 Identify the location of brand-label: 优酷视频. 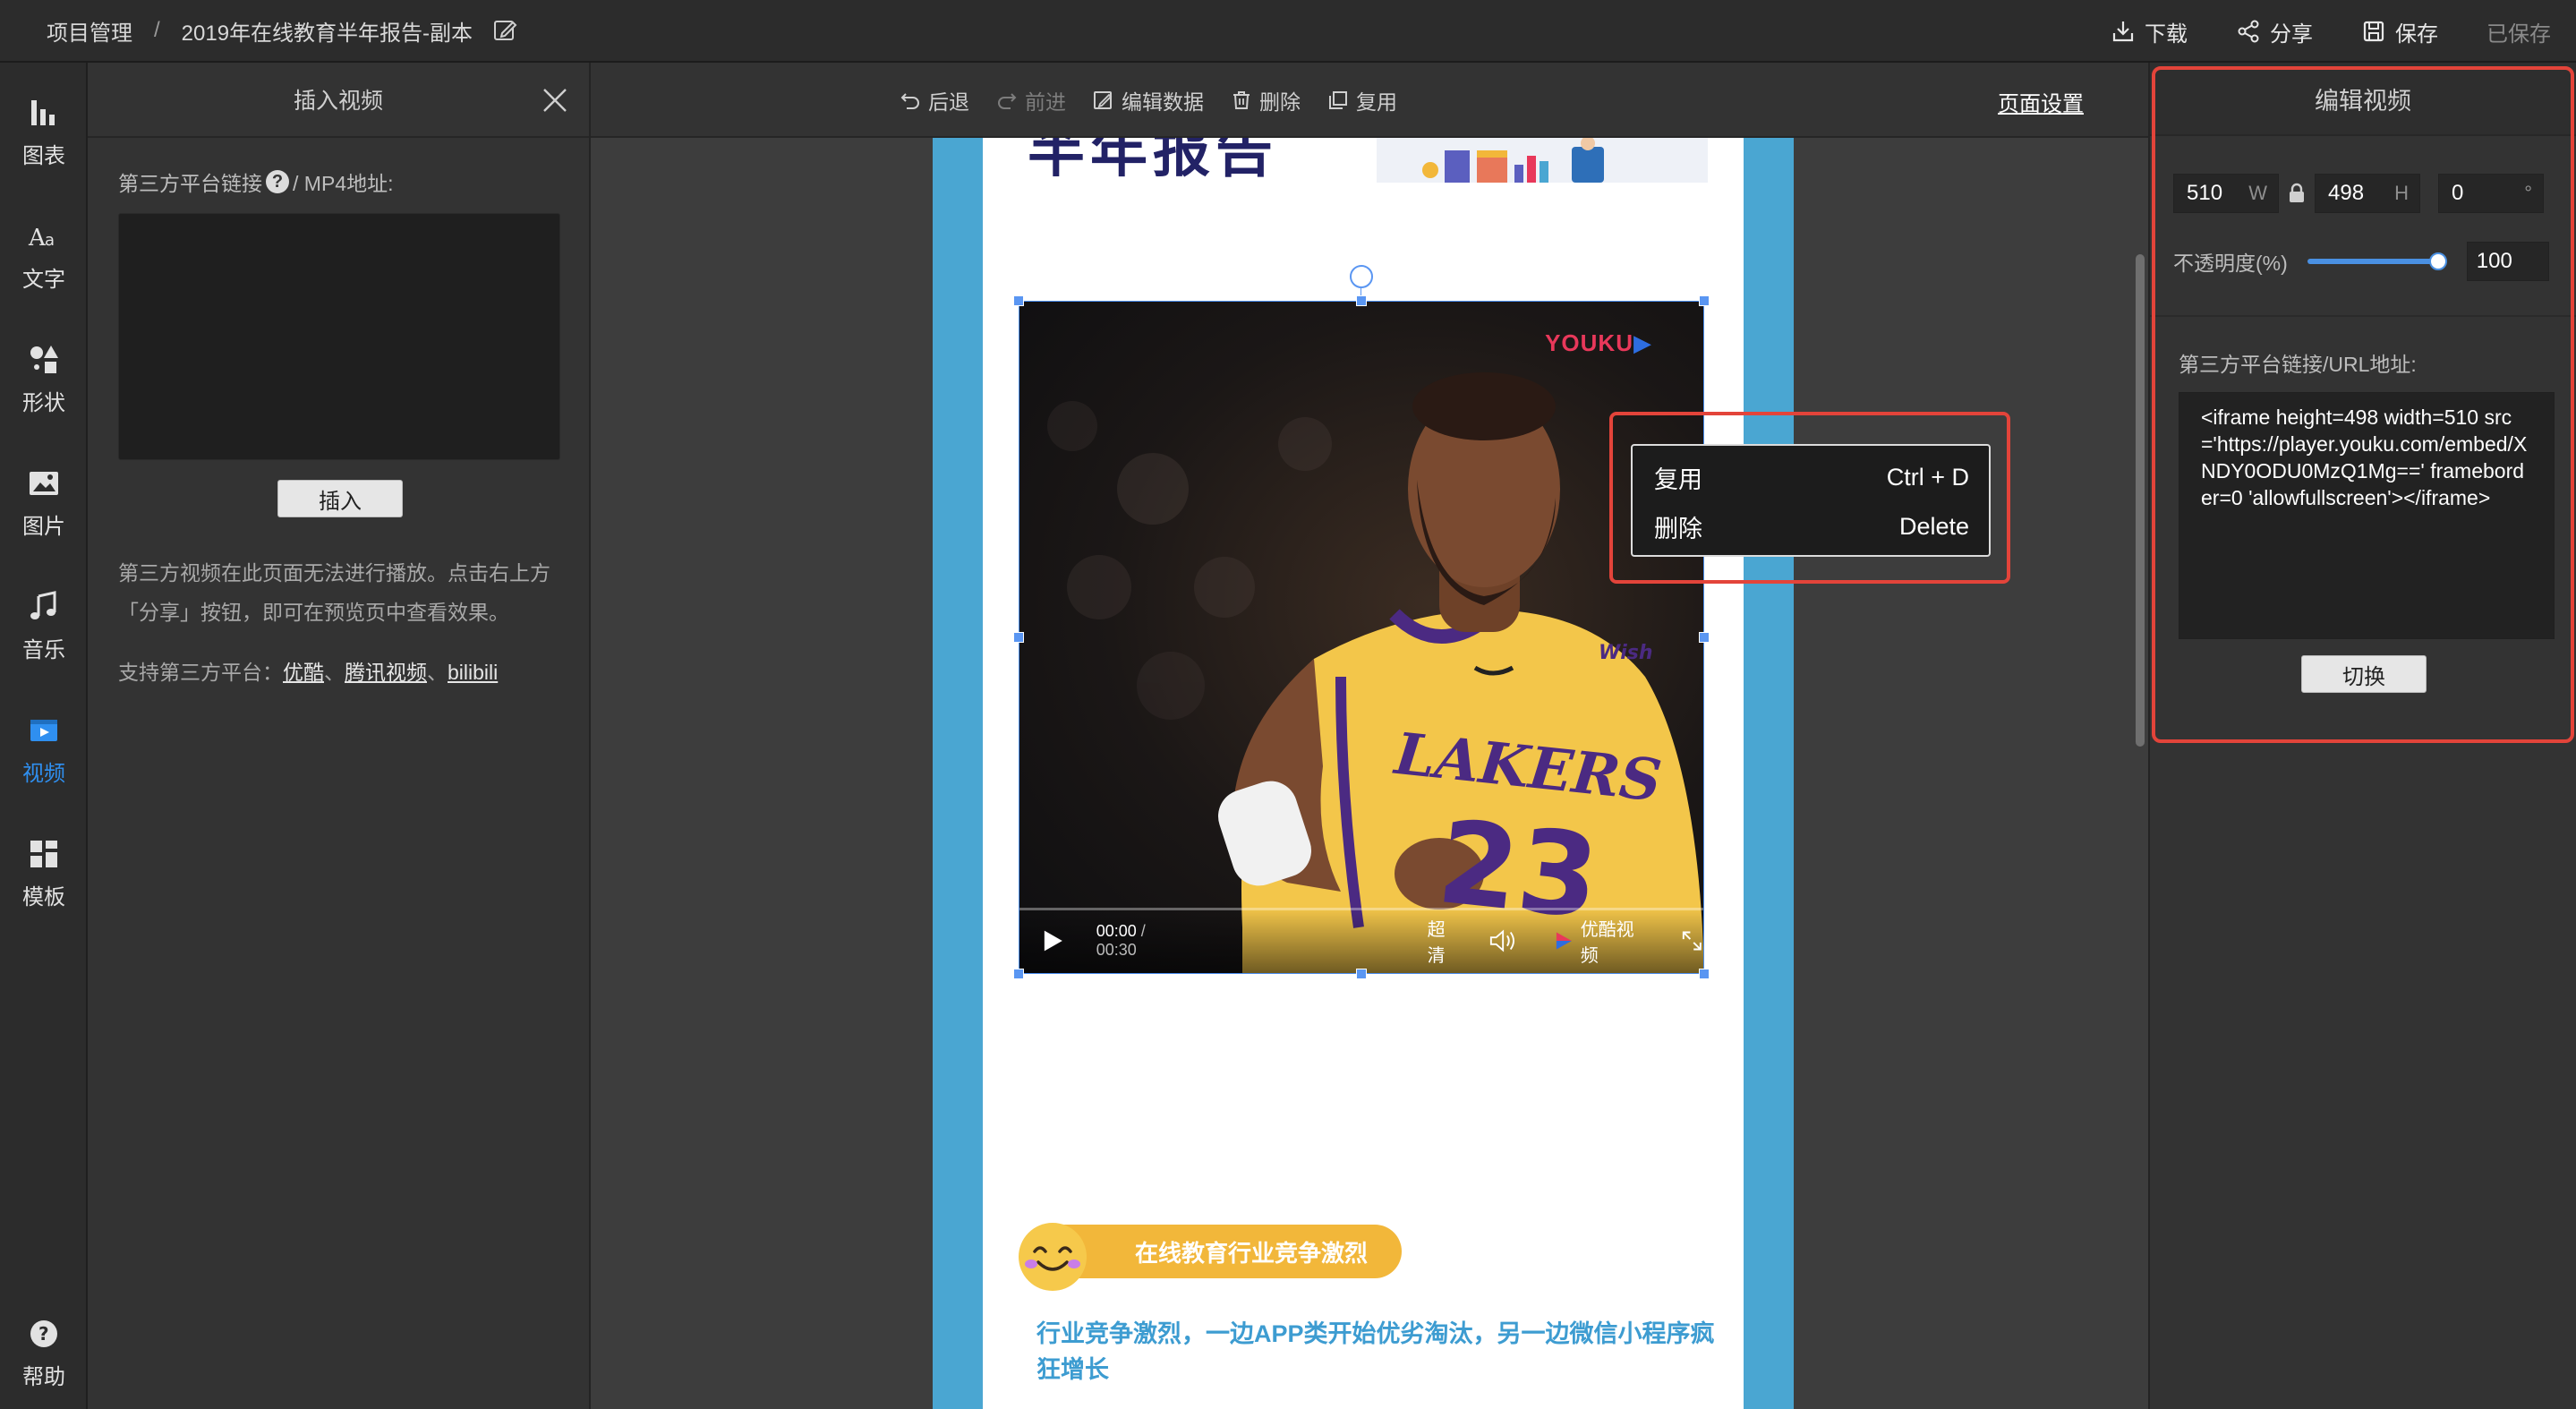
(1607, 943).